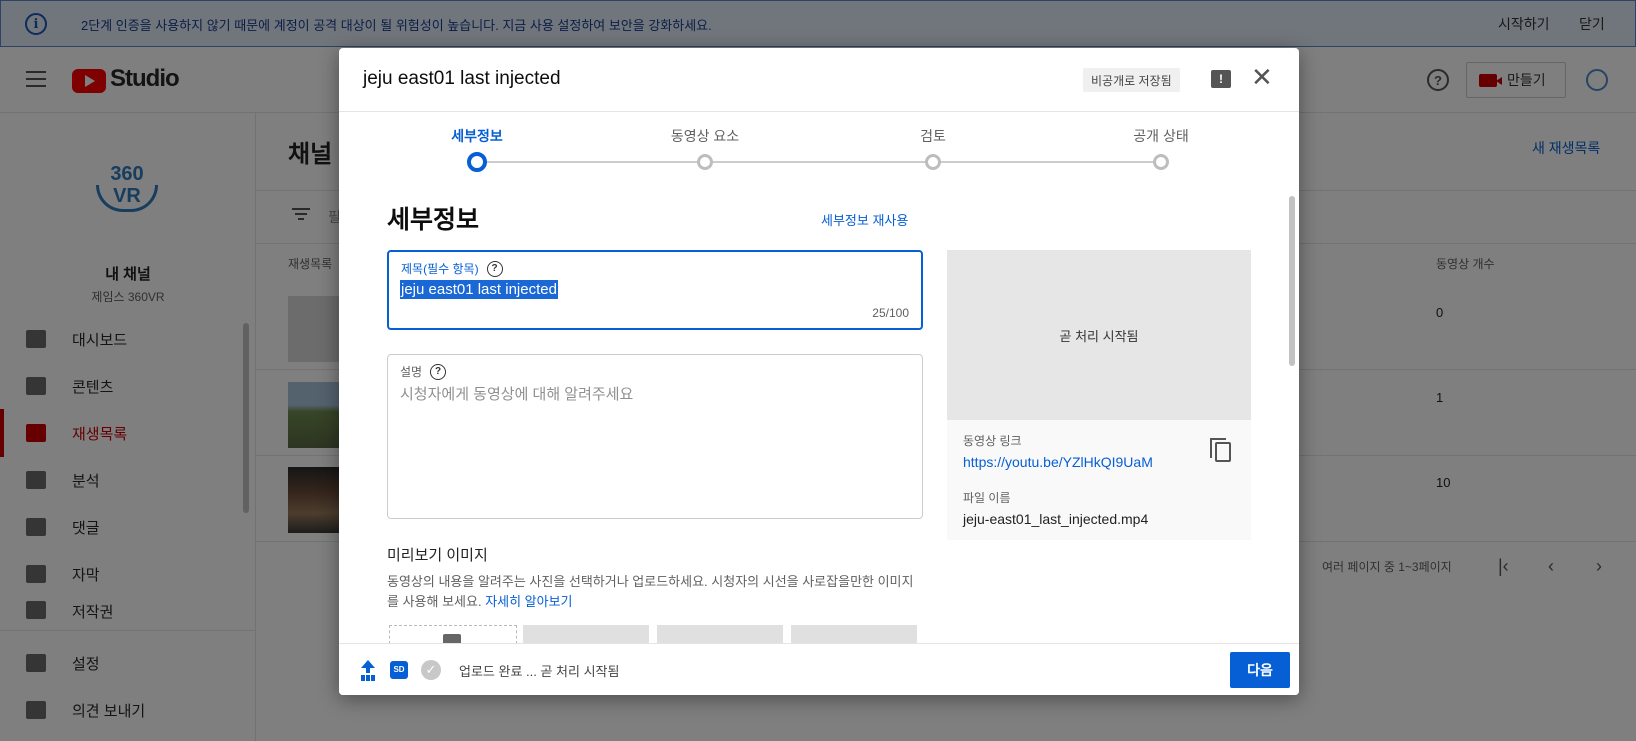 This screenshot has width=1636, height=741. I want to click on processing-status: 곧 처리 시작됨, so click(1099, 336).